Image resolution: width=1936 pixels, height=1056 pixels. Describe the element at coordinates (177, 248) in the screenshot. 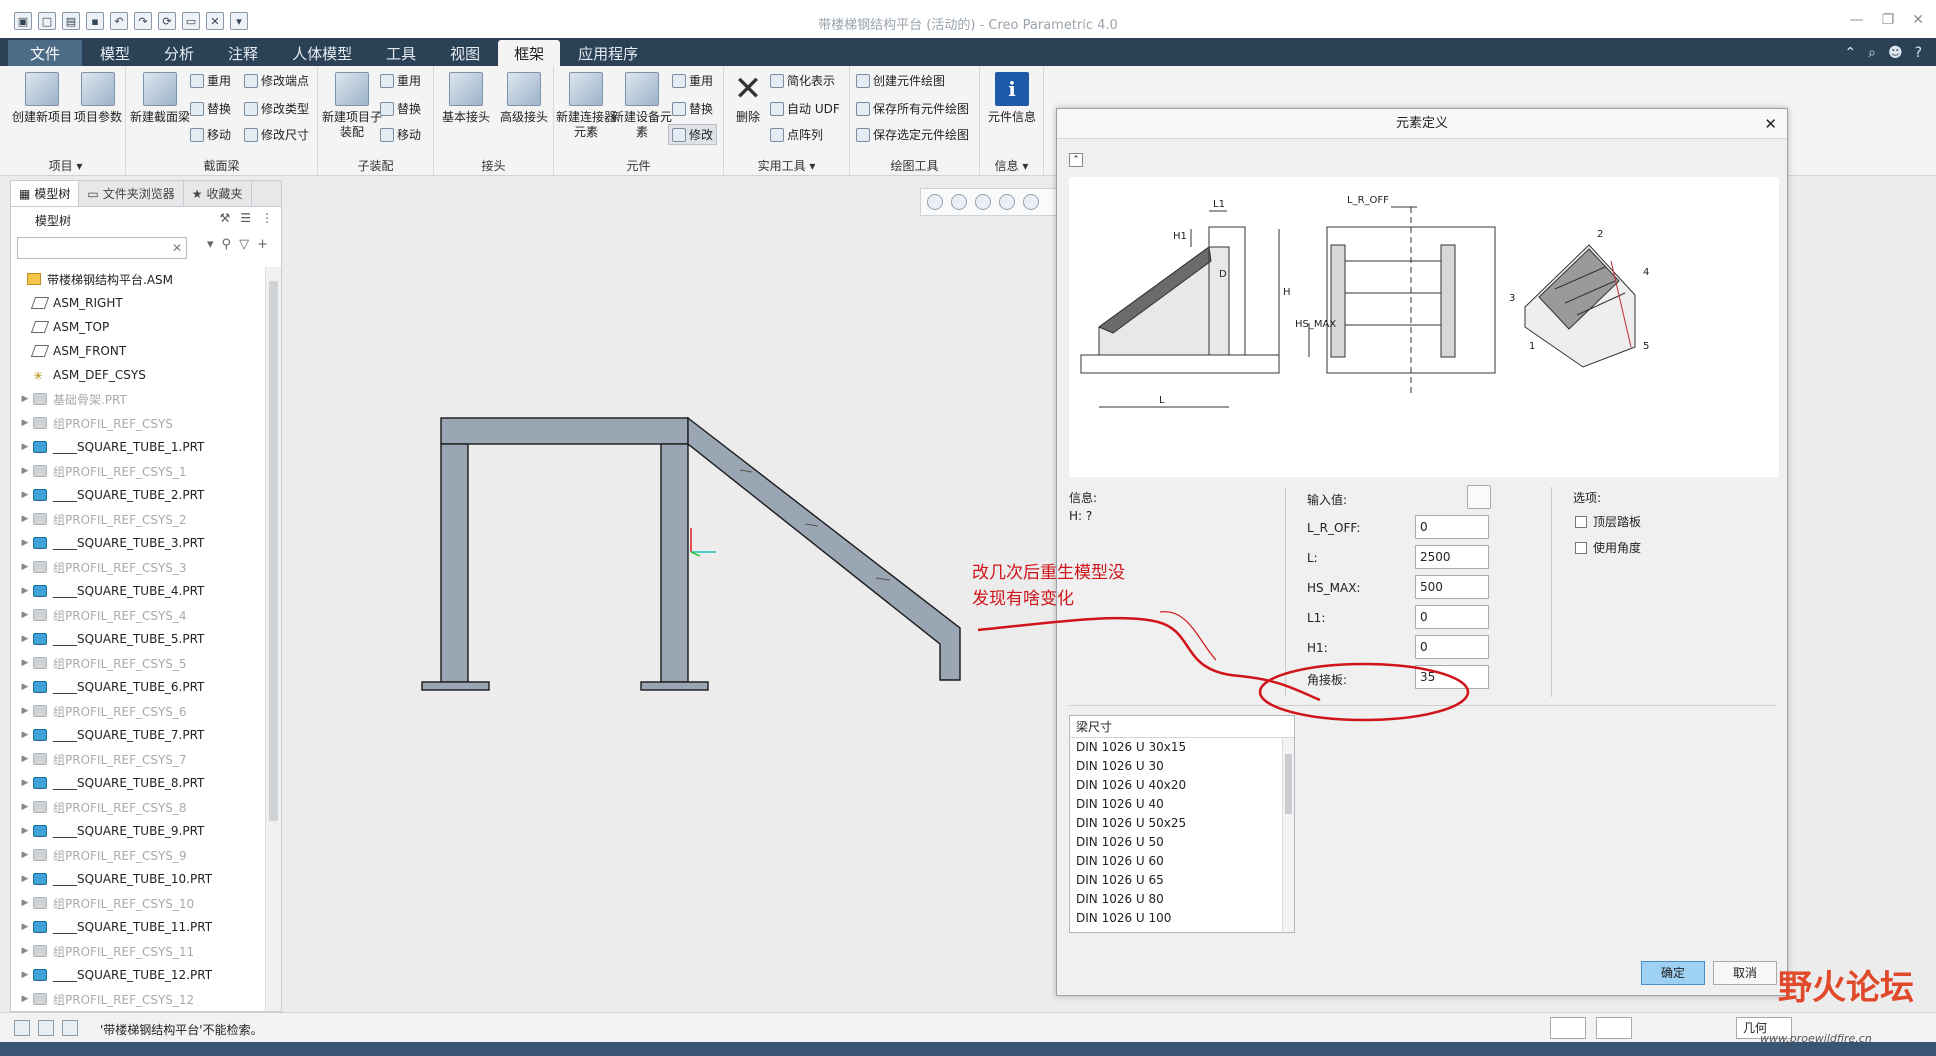

I see `clear-search-icon: ✕` at that location.